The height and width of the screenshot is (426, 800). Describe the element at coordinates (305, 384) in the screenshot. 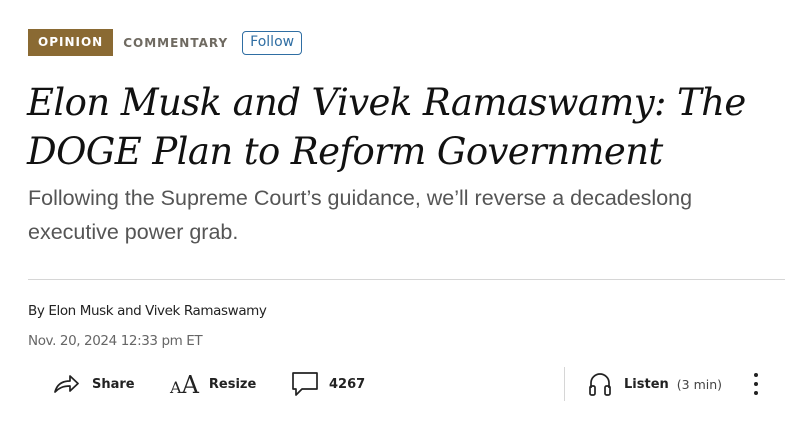

I see `comment-bubble-icon` at that location.